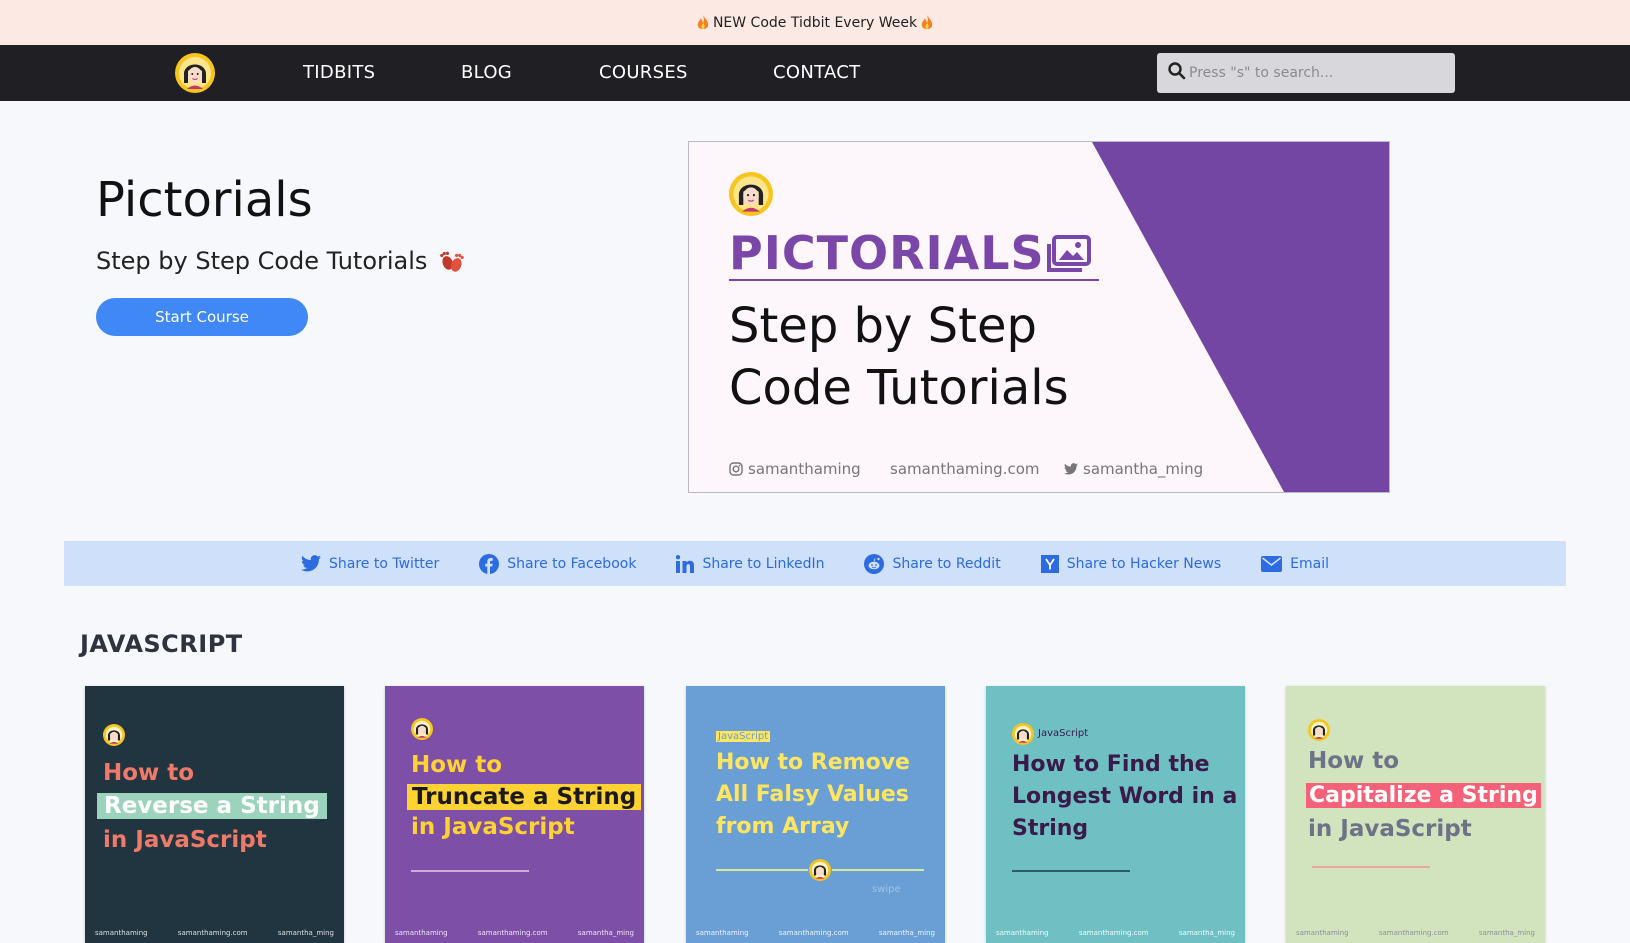 The height and width of the screenshot is (943, 1630). Describe the element at coordinates (1309, 563) in the screenshot. I see `share-email-label: Email` at that location.